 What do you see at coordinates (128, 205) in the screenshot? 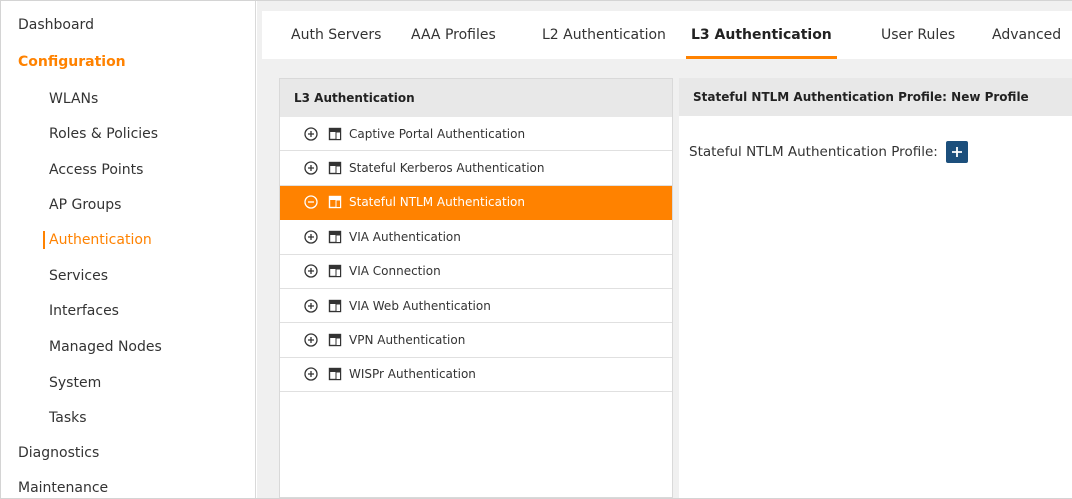
I see `sidebar-item-ap-groups: AP Groups` at bounding box center [128, 205].